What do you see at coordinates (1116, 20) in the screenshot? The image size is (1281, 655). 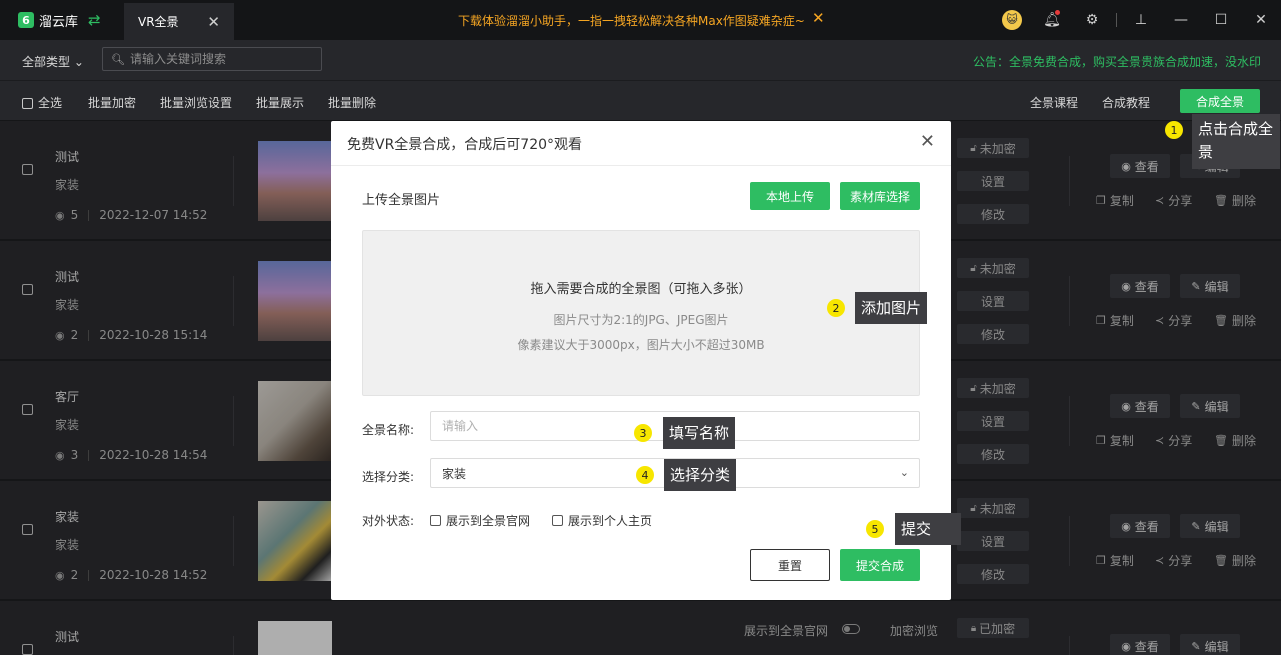 I see `divider` at bounding box center [1116, 20].